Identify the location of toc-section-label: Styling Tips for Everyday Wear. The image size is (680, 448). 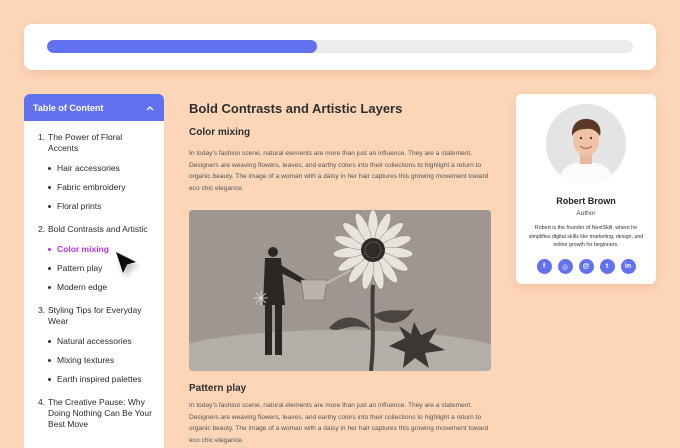
(95, 315).